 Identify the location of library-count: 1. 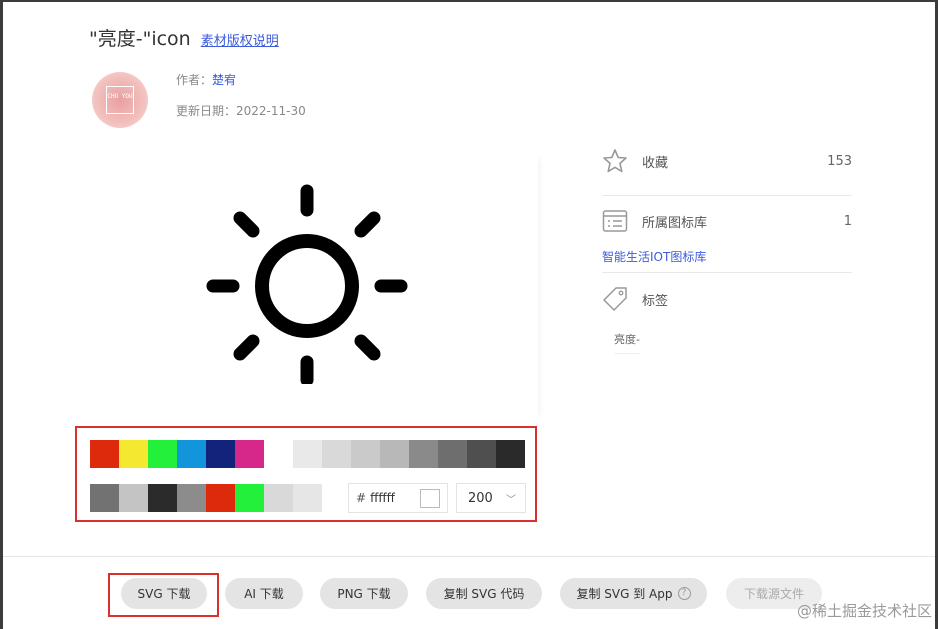
(847, 221).